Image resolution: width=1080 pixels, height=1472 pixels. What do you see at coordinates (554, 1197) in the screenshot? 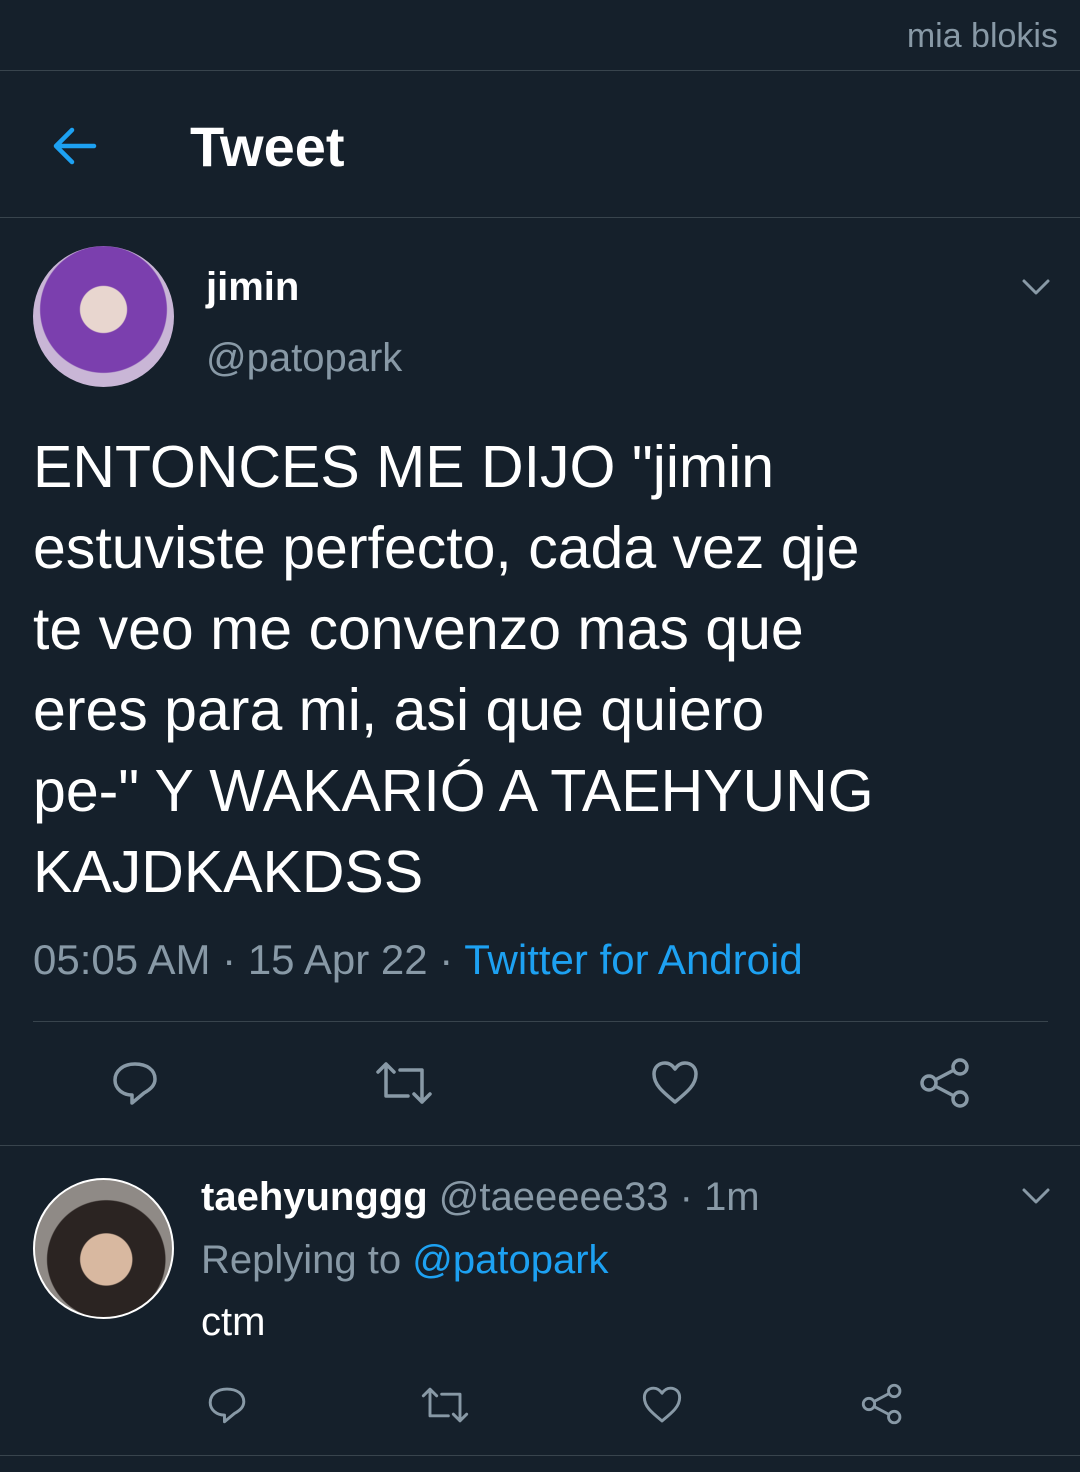
I see `reply-author-handle: @taeeeee33` at bounding box center [554, 1197].